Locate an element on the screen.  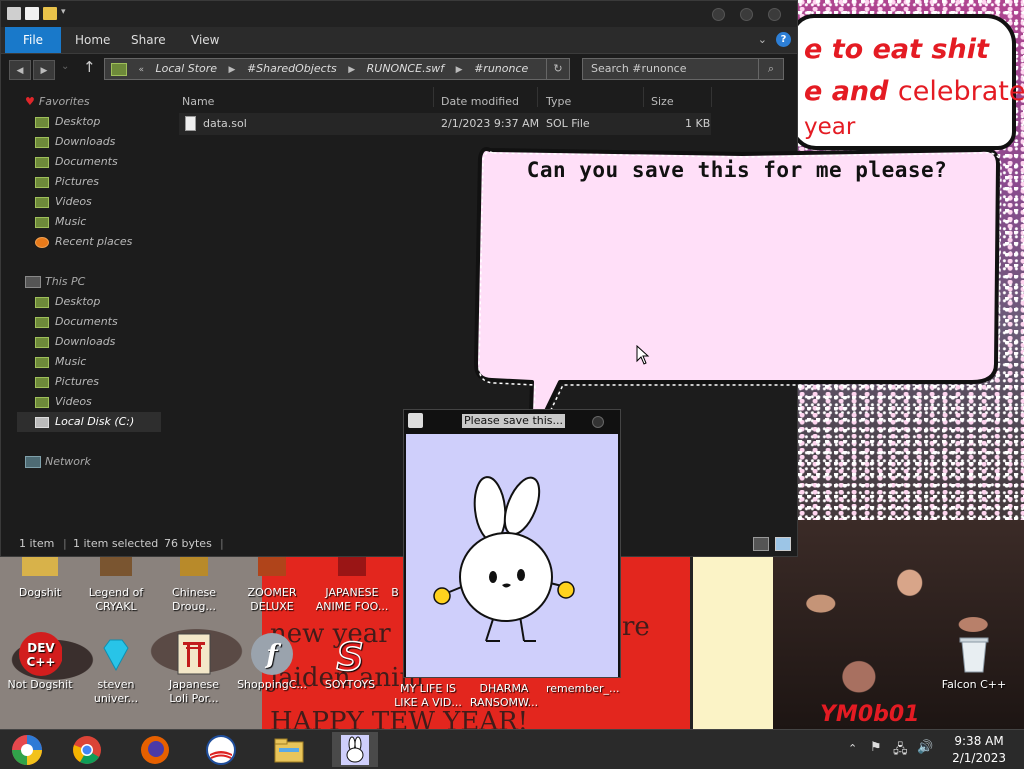
drive-icon is located at coordinates (42, 422).